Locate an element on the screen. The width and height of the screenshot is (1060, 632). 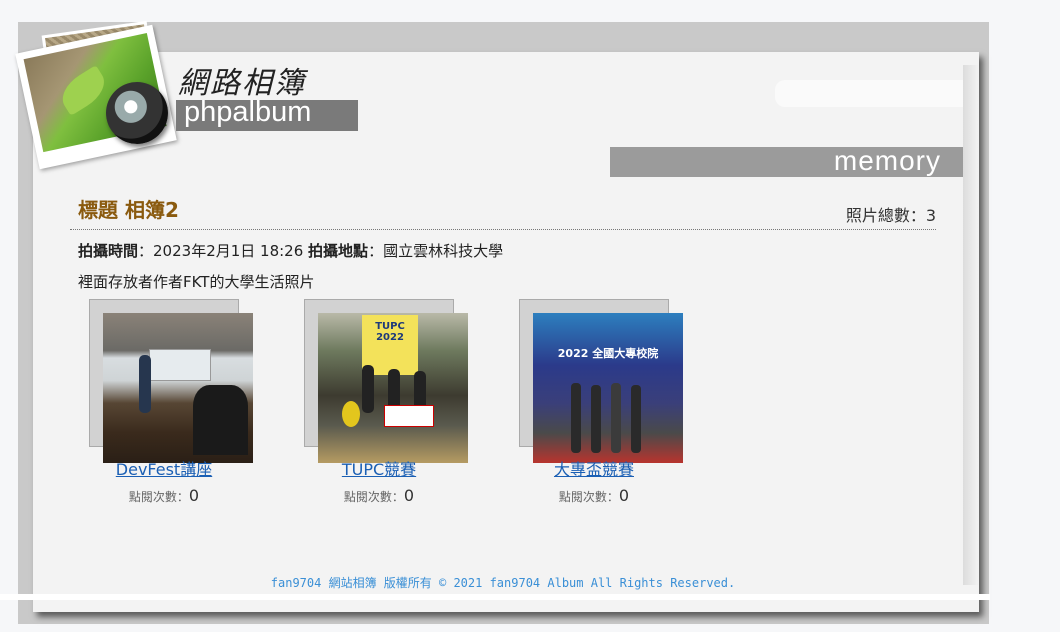
place-label: 拍攝地點 is located at coordinates (338, 251).